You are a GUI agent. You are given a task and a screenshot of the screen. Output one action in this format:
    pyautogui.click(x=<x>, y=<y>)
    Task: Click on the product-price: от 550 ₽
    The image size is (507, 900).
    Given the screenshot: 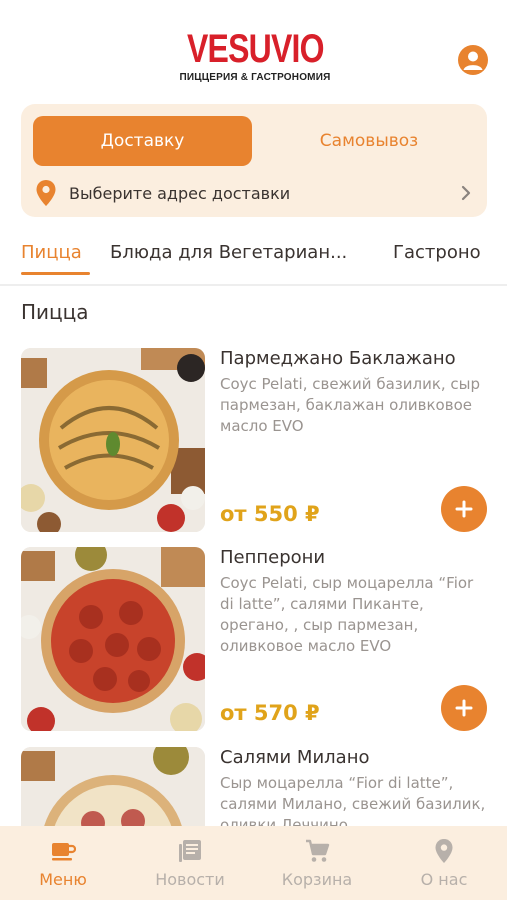 What is the action you would take?
    pyautogui.click(x=270, y=514)
    